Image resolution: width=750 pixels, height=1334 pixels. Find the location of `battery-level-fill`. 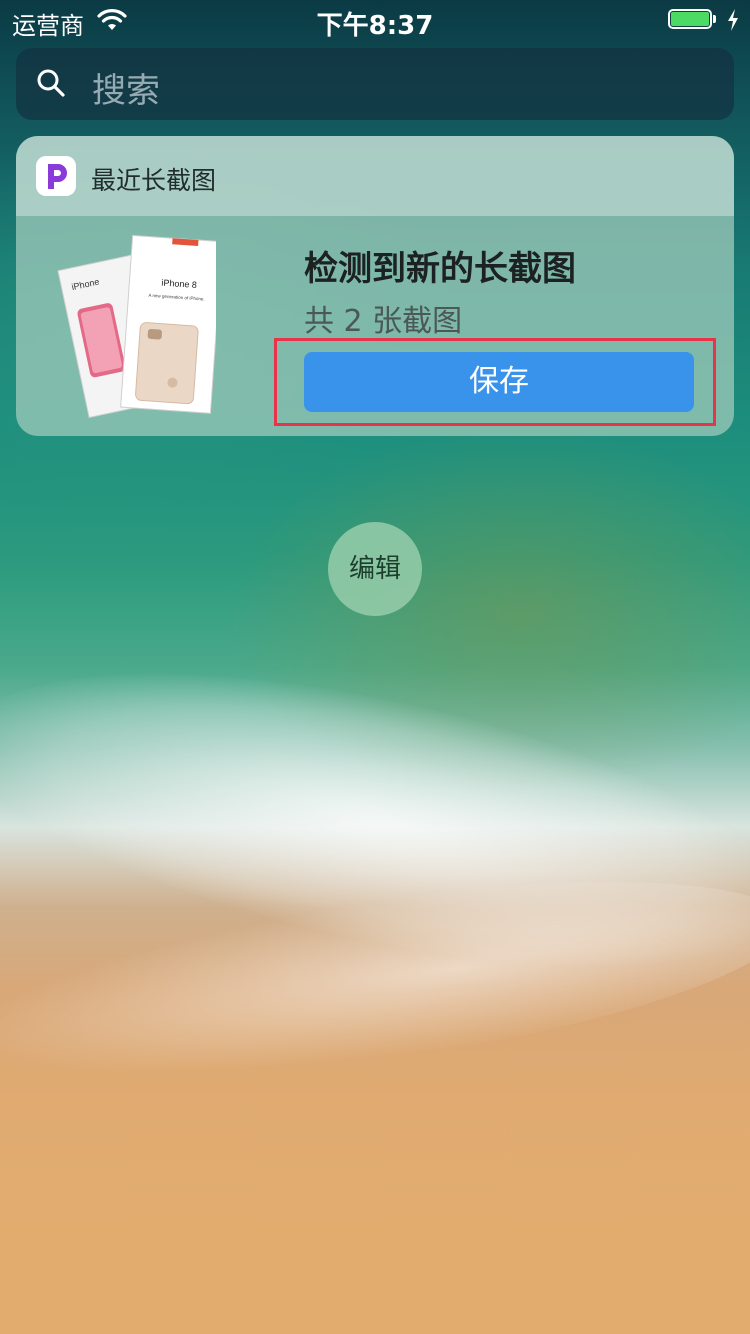

battery-level-fill is located at coordinates (690, 19).